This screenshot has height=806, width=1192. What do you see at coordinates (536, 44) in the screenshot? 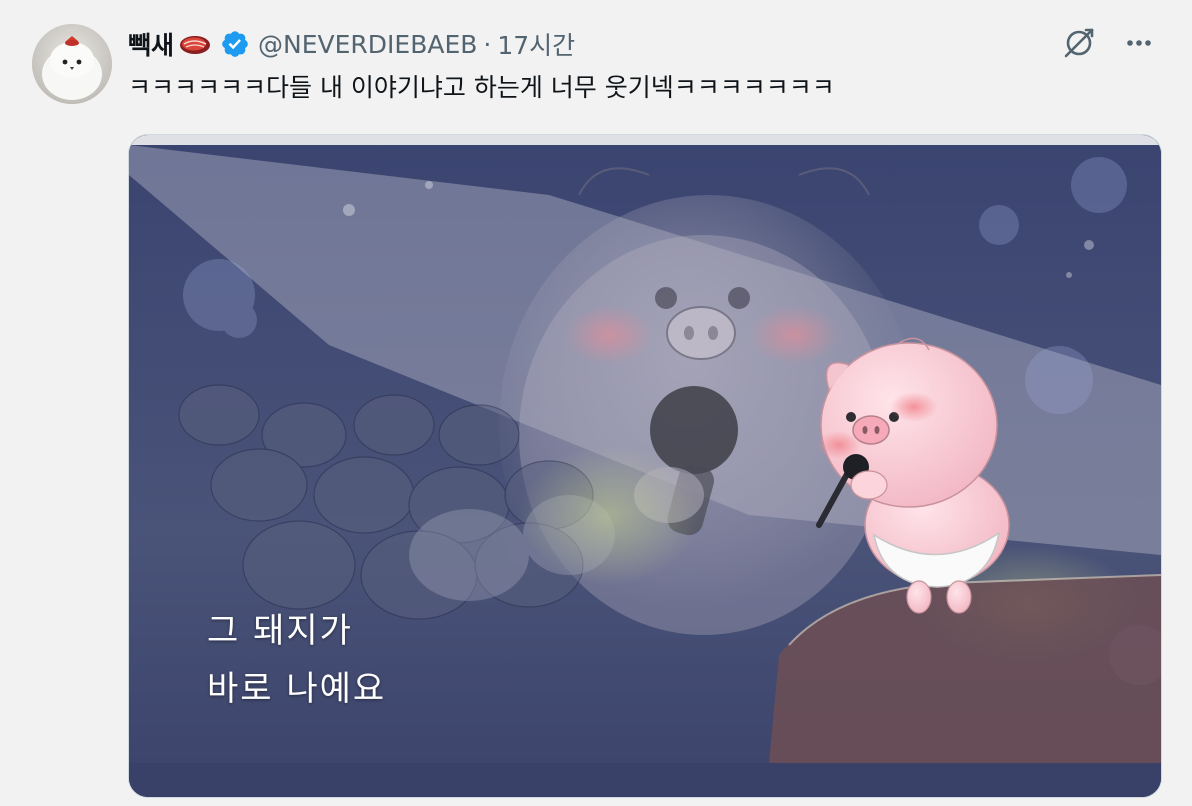
I see `timestamp: 17시간` at bounding box center [536, 44].